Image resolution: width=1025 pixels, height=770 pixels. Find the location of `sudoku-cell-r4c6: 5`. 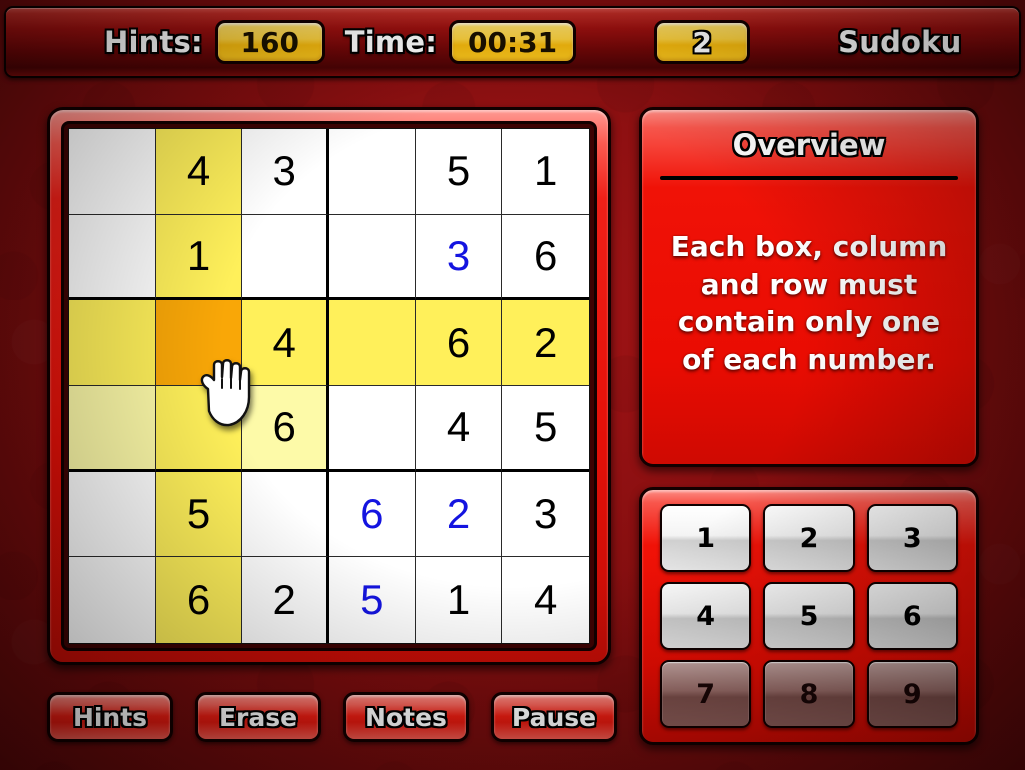

sudoku-cell-r4c6: 5 is located at coordinates (545, 428).